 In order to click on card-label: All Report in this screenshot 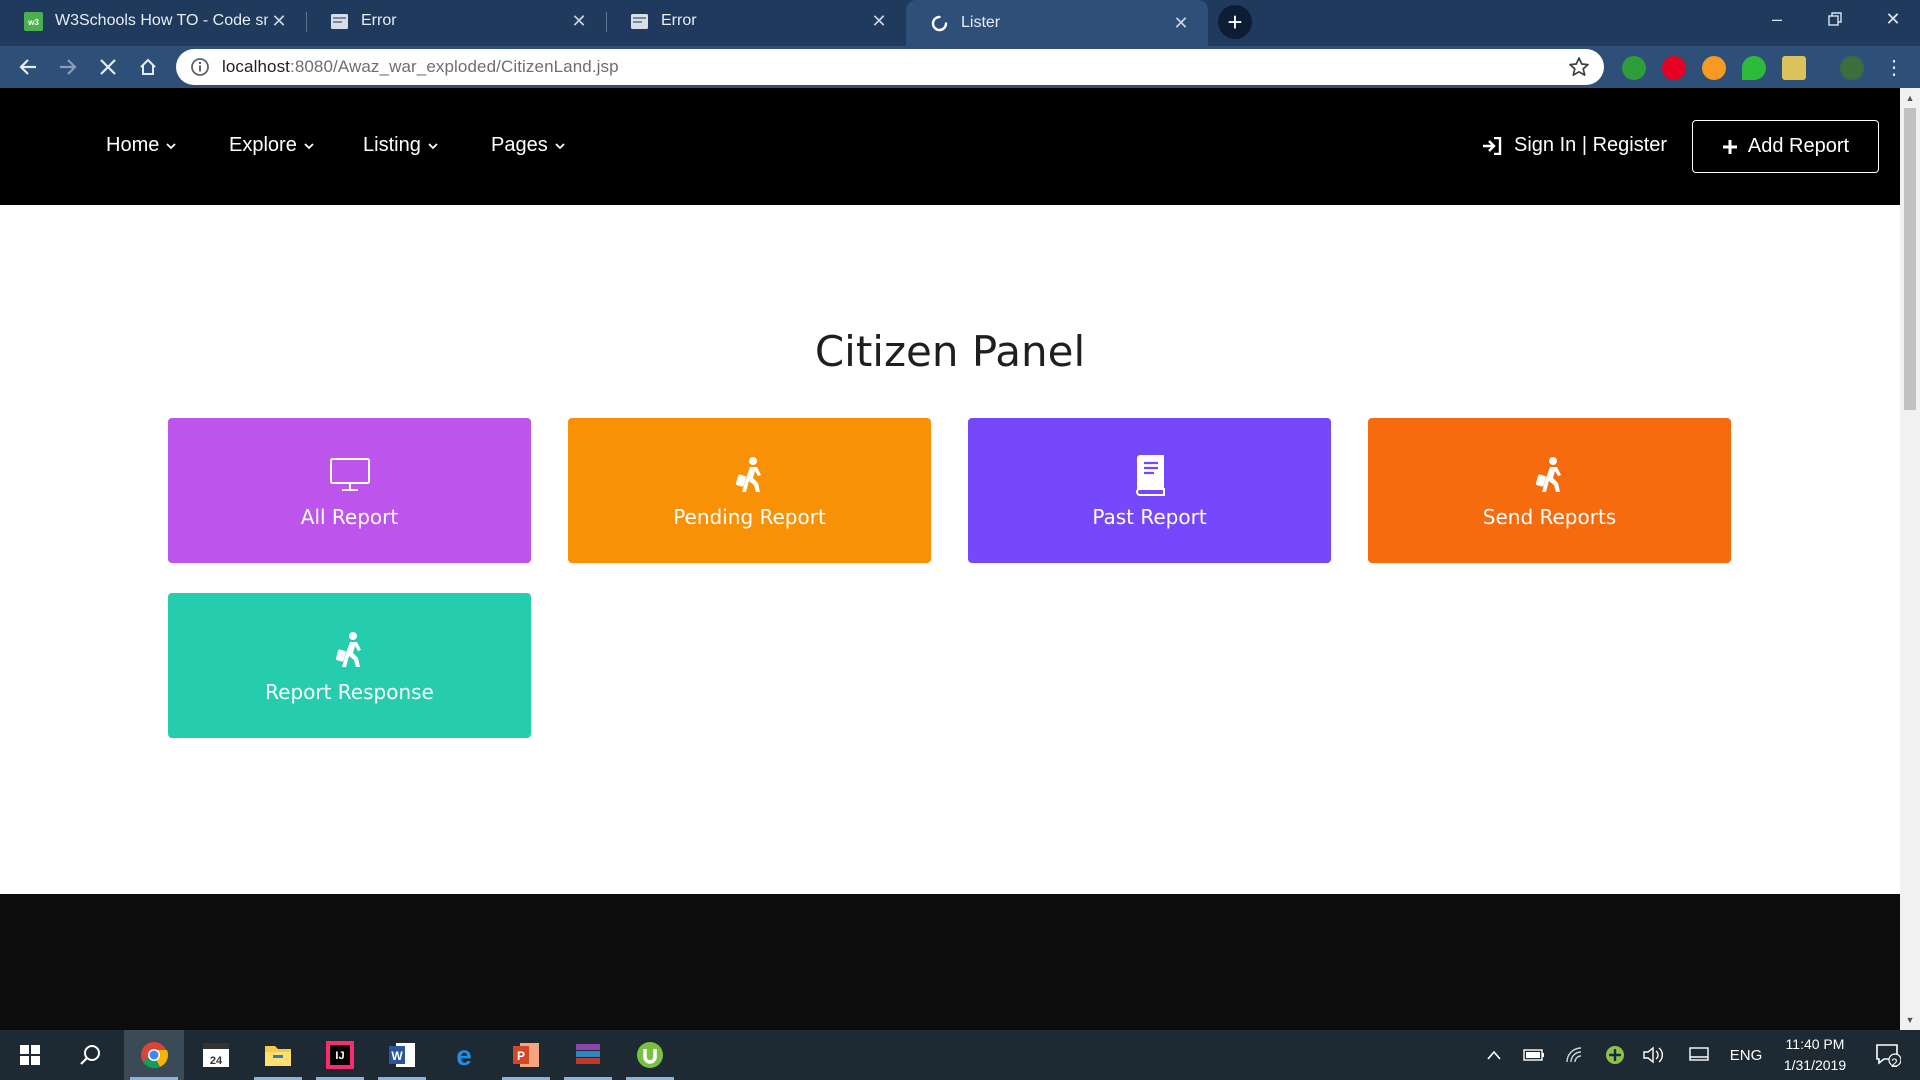, I will do `click(349, 516)`.